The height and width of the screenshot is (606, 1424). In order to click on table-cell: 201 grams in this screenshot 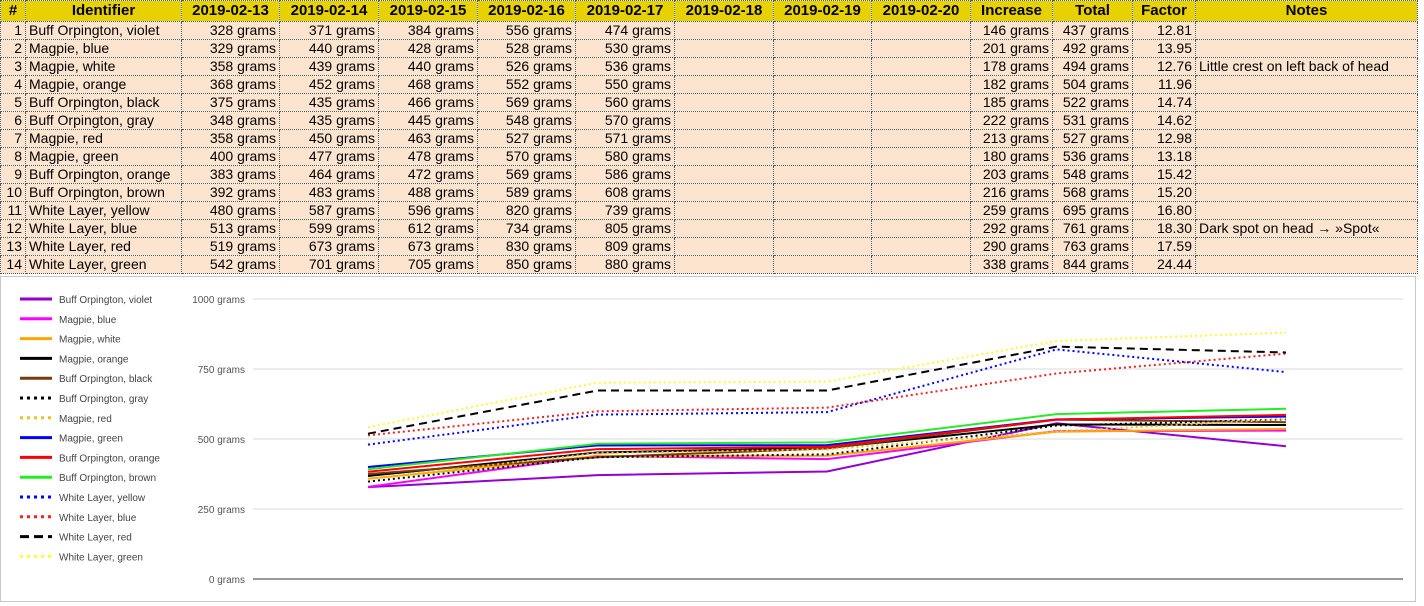, I will do `click(1011, 48)`.